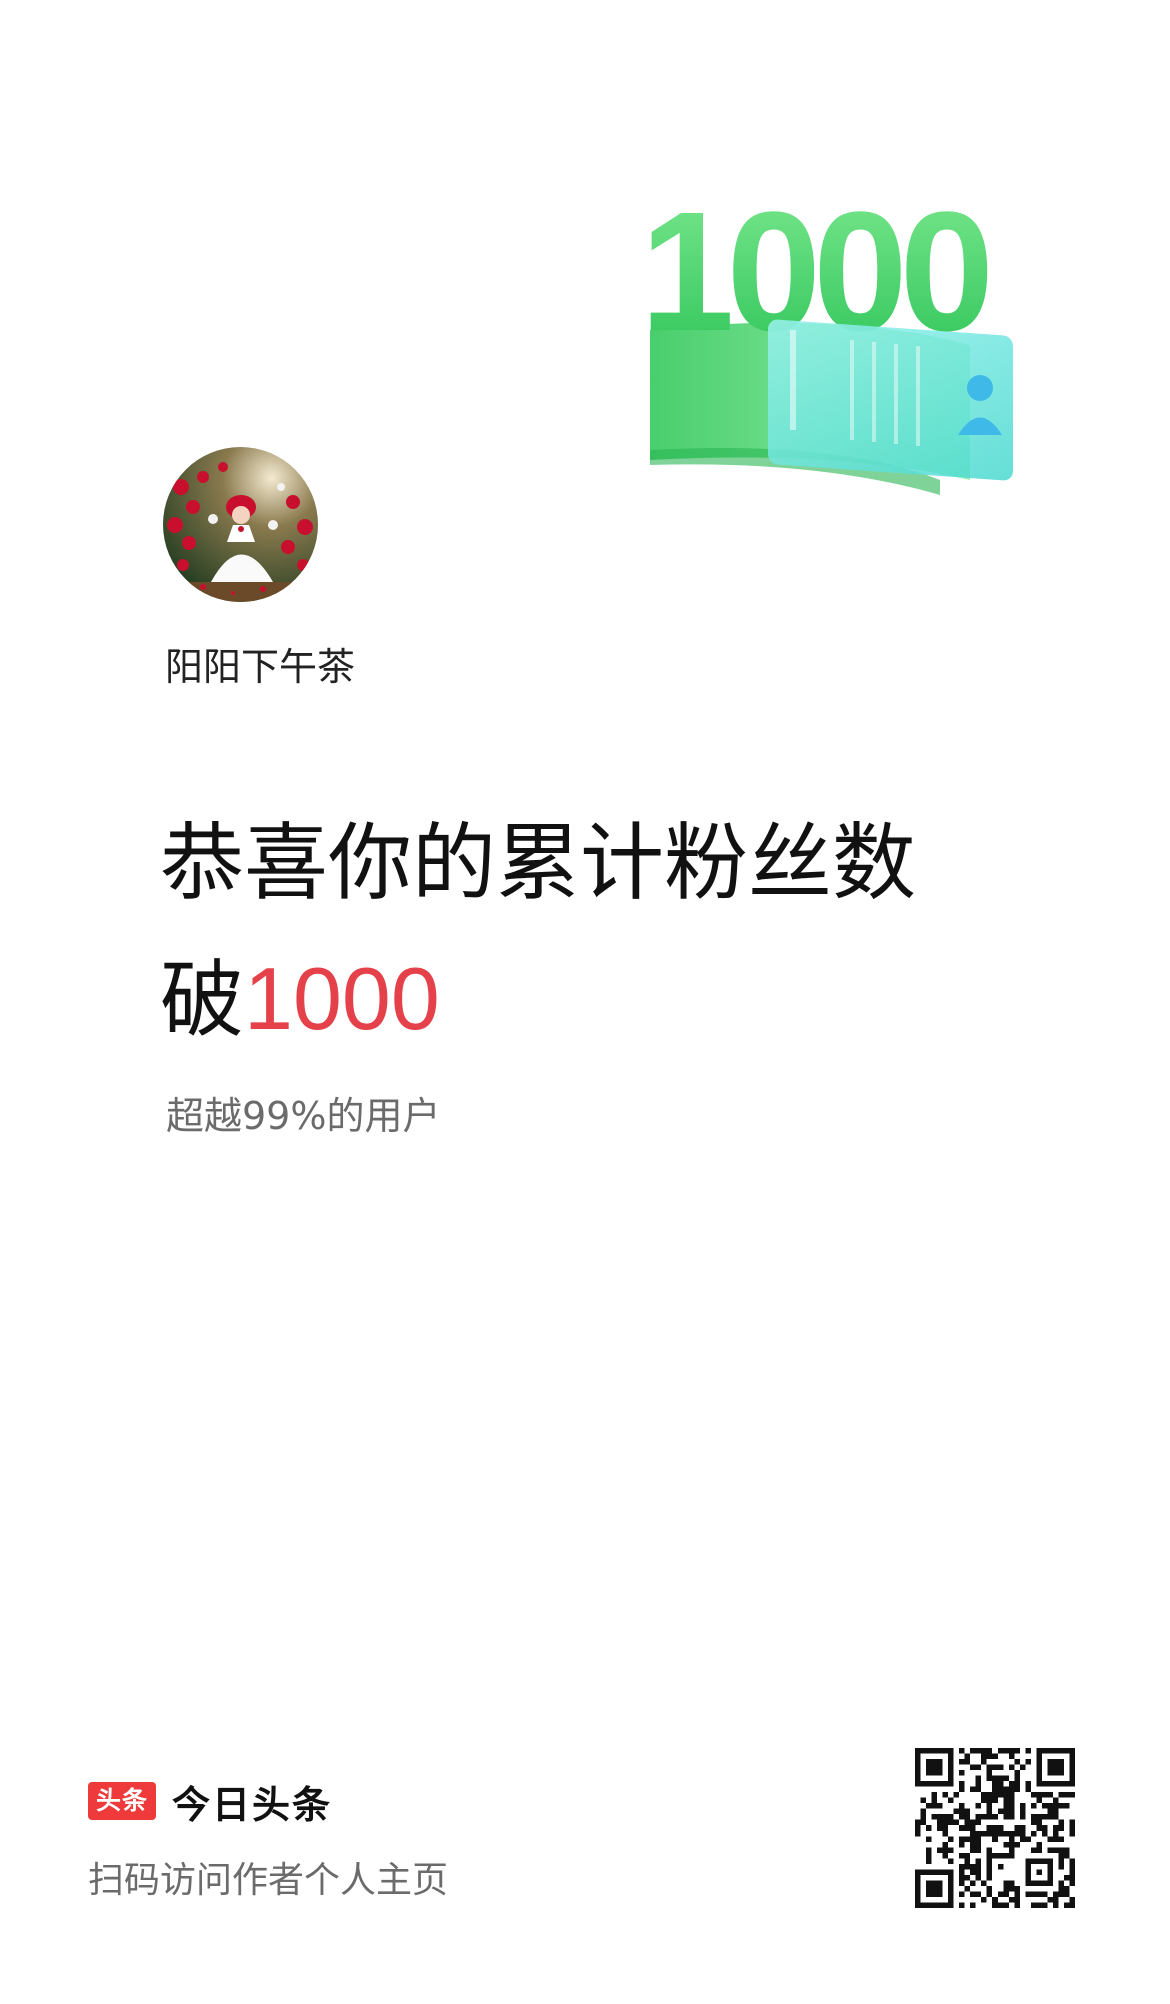 This screenshot has width=1170, height=2004. Describe the element at coordinates (260, 667) in the screenshot. I see `username: 阳阳下午茶` at that location.